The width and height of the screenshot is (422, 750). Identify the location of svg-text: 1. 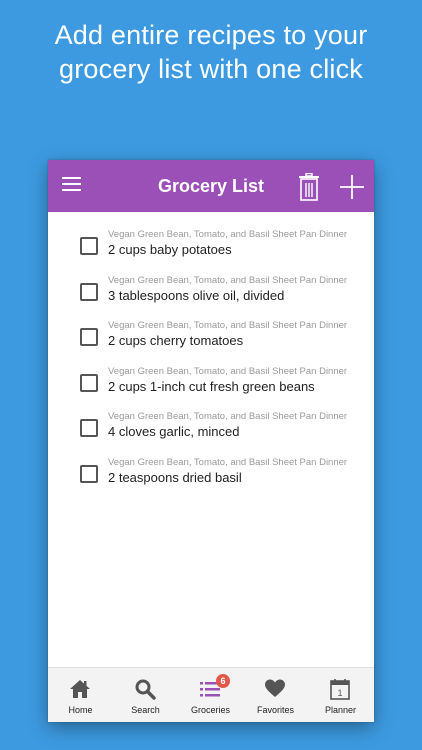
(339, 693).